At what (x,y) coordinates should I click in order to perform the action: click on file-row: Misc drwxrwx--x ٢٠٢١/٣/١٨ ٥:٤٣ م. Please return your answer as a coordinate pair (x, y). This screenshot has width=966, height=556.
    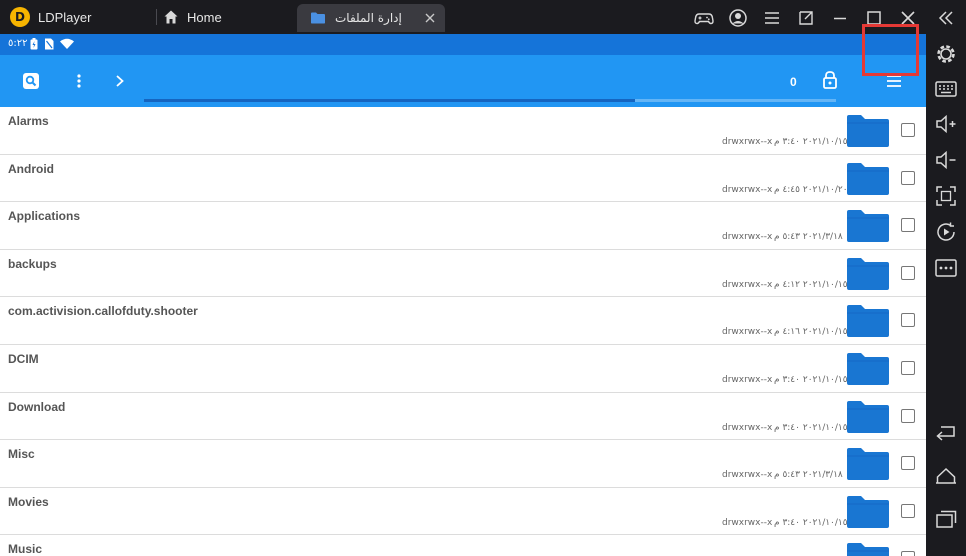
    Looking at the image, I should click on (463, 464).